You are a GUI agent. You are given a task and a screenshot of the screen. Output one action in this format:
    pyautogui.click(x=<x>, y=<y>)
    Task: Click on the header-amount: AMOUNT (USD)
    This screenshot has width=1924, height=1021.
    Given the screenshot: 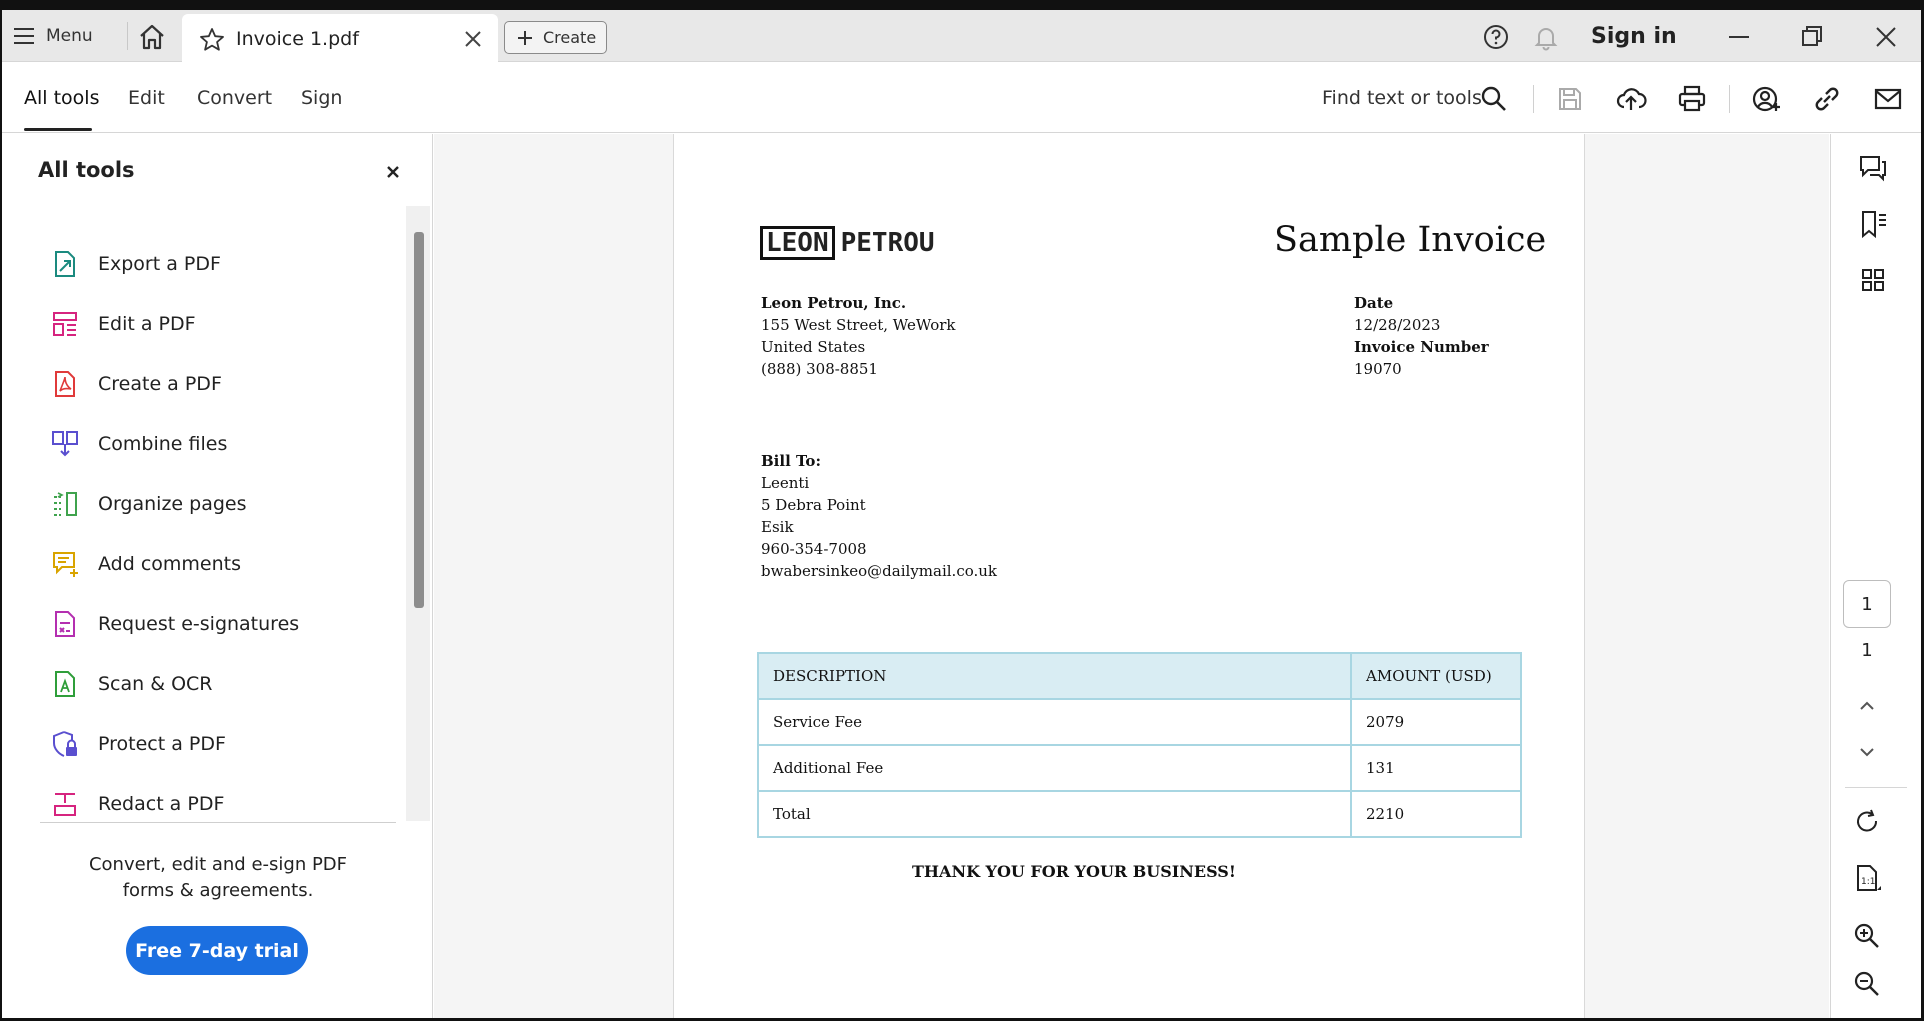 What is the action you would take?
    pyautogui.click(x=1436, y=676)
    